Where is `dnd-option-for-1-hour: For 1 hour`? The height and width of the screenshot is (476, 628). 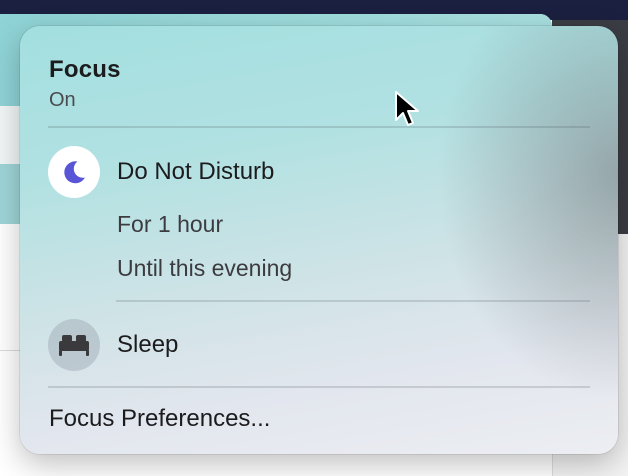 dnd-option-for-1-hour: For 1 hour is located at coordinates (170, 224).